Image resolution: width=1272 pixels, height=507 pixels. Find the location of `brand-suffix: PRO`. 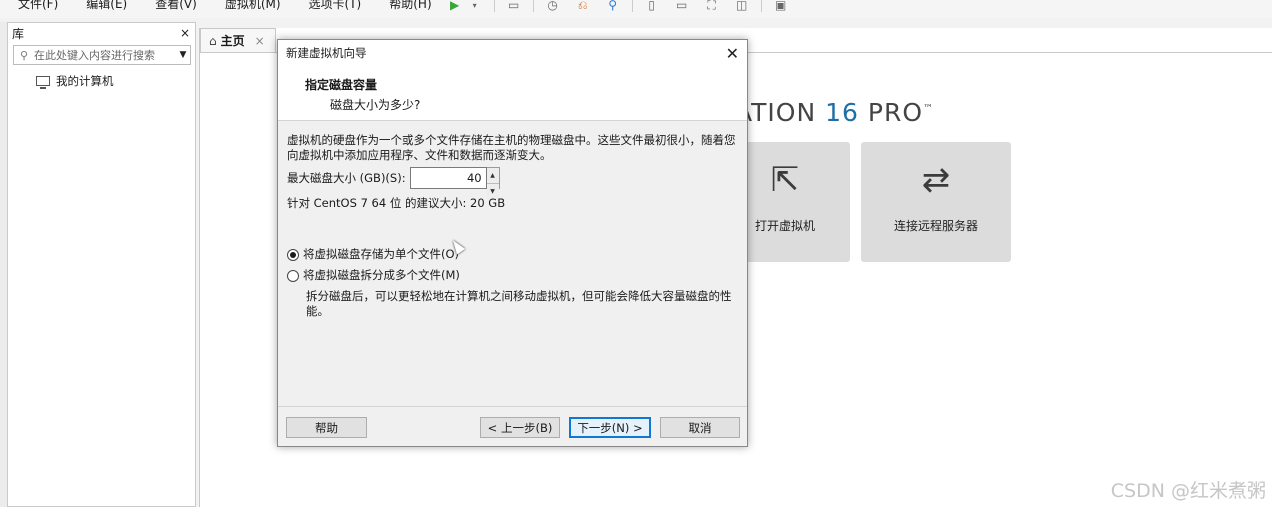

brand-suffix: PRO is located at coordinates (891, 112).